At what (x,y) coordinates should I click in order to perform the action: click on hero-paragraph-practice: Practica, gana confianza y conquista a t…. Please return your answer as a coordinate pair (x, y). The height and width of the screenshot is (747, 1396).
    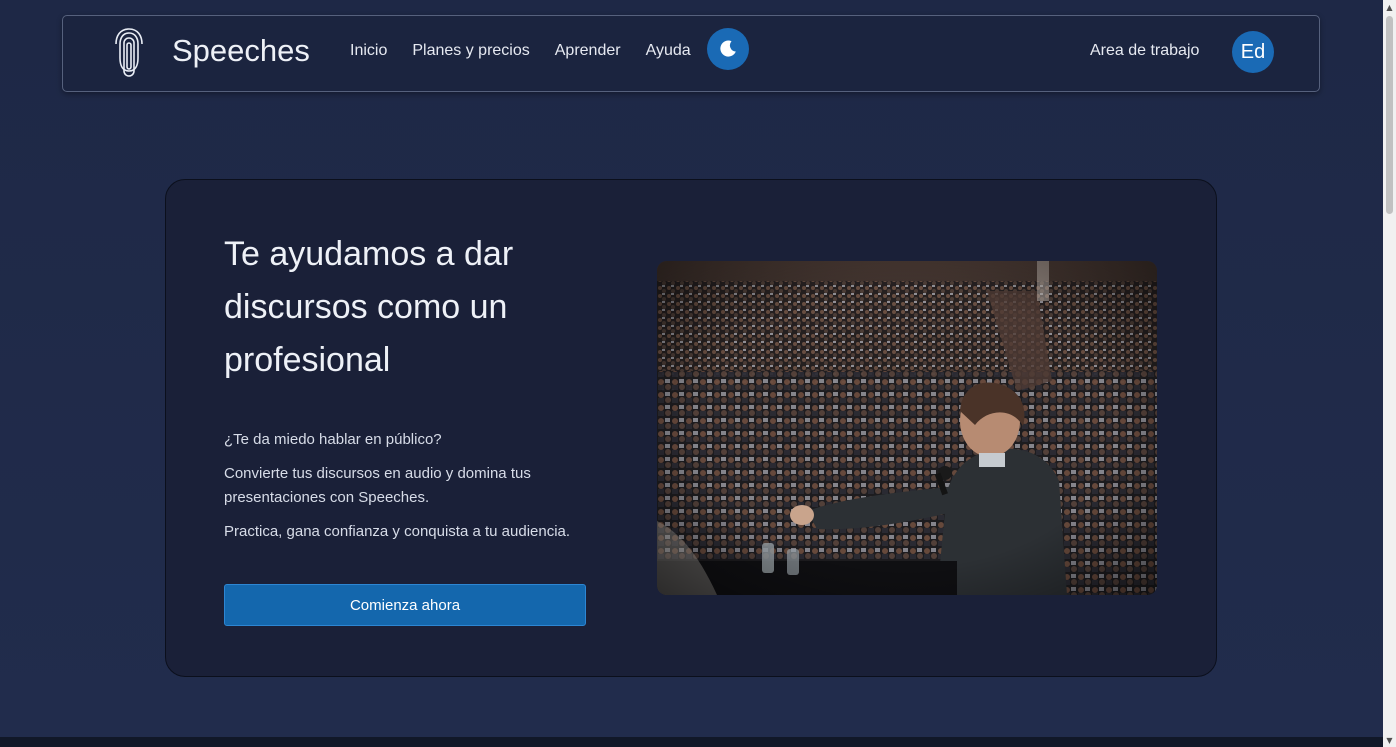
    Looking at the image, I should click on (397, 531).